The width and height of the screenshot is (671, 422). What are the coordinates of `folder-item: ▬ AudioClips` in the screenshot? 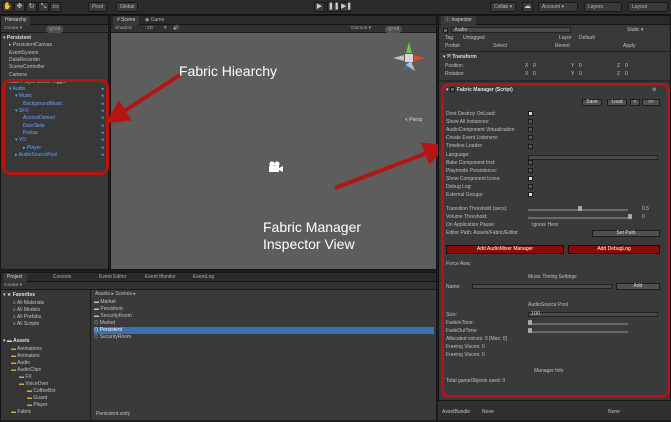 It's located at (26, 370).